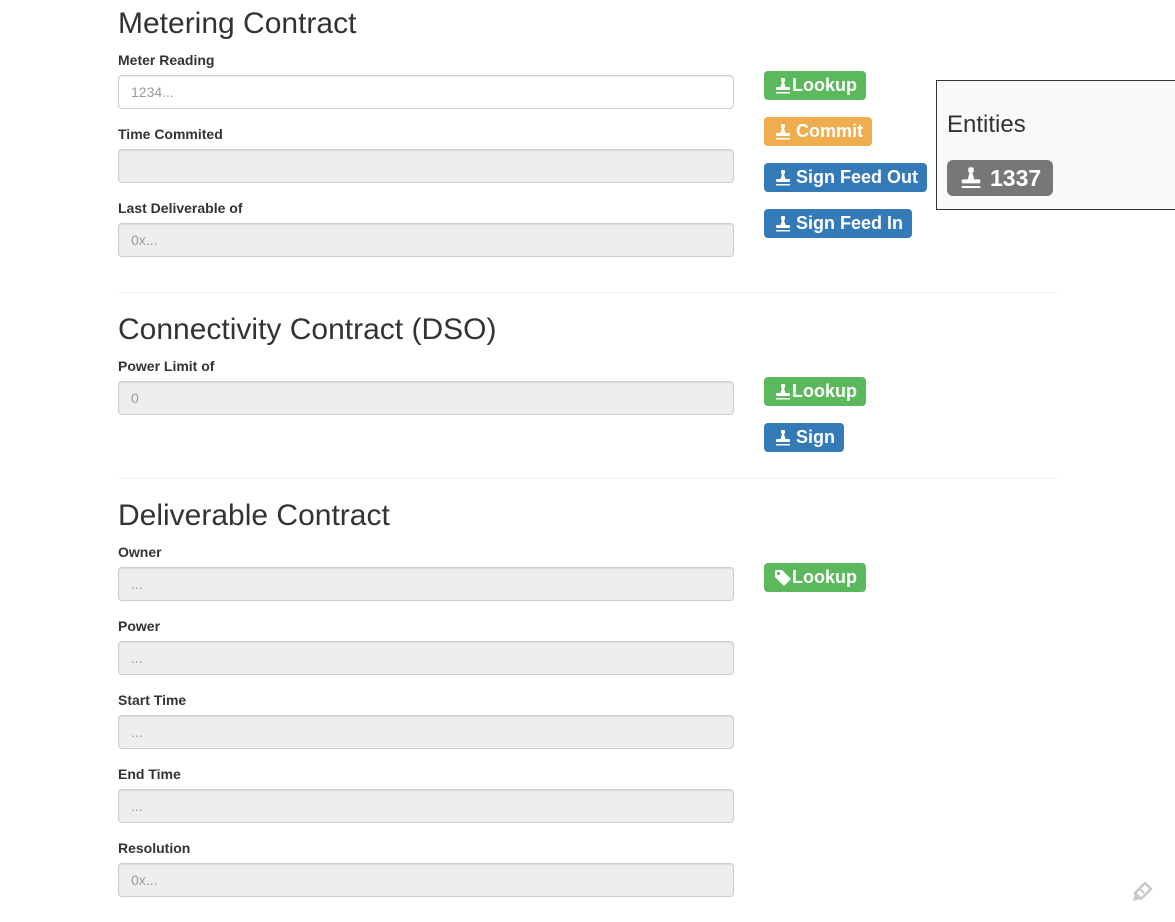  I want to click on tag-icon, so click(783, 578).